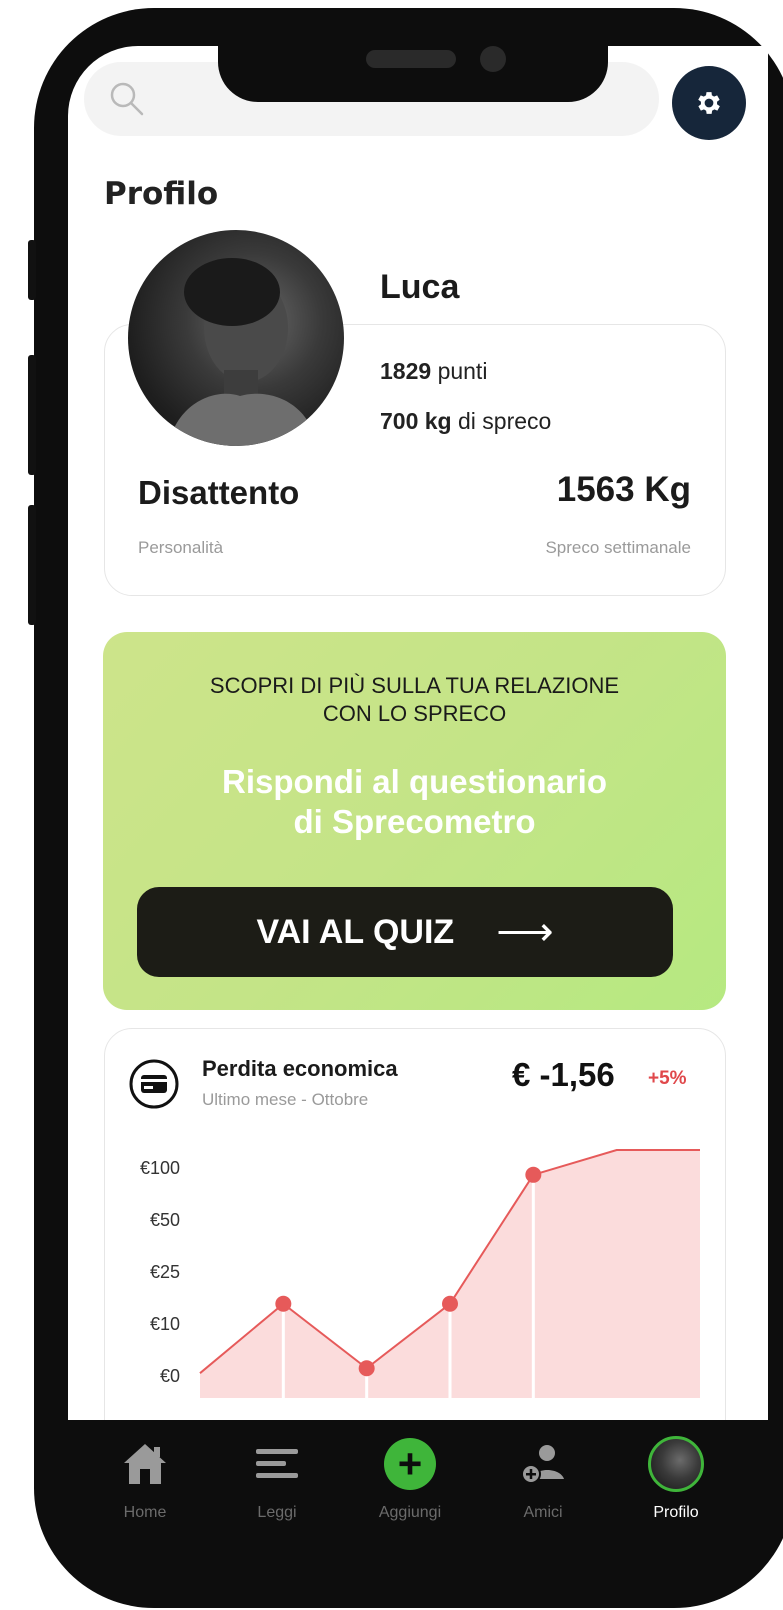 The width and height of the screenshot is (783, 1610). I want to click on points-value: 1829, so click(406, 371).